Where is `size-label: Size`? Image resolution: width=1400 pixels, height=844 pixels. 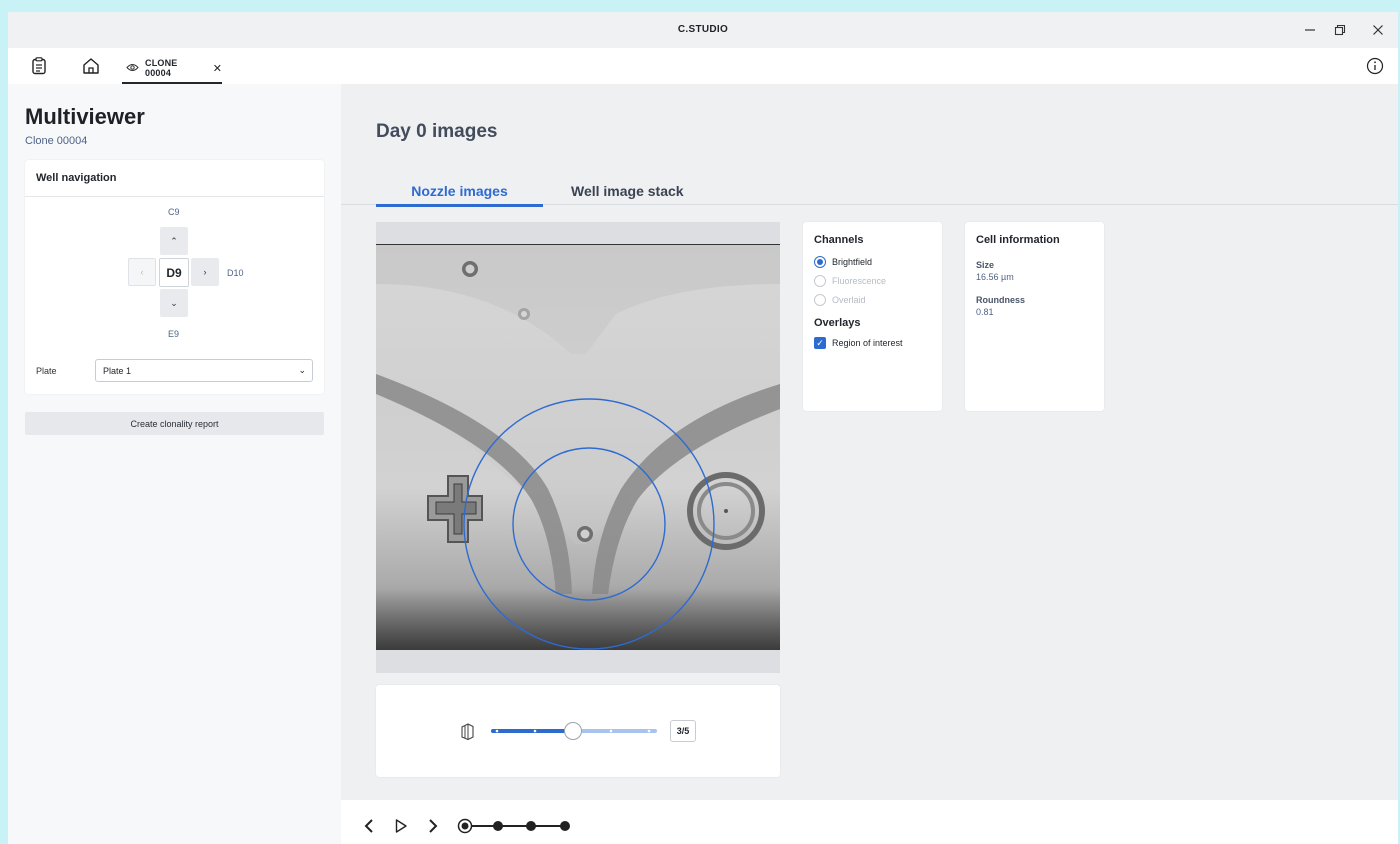 size-label: Size is located at coordinates (985, 265).